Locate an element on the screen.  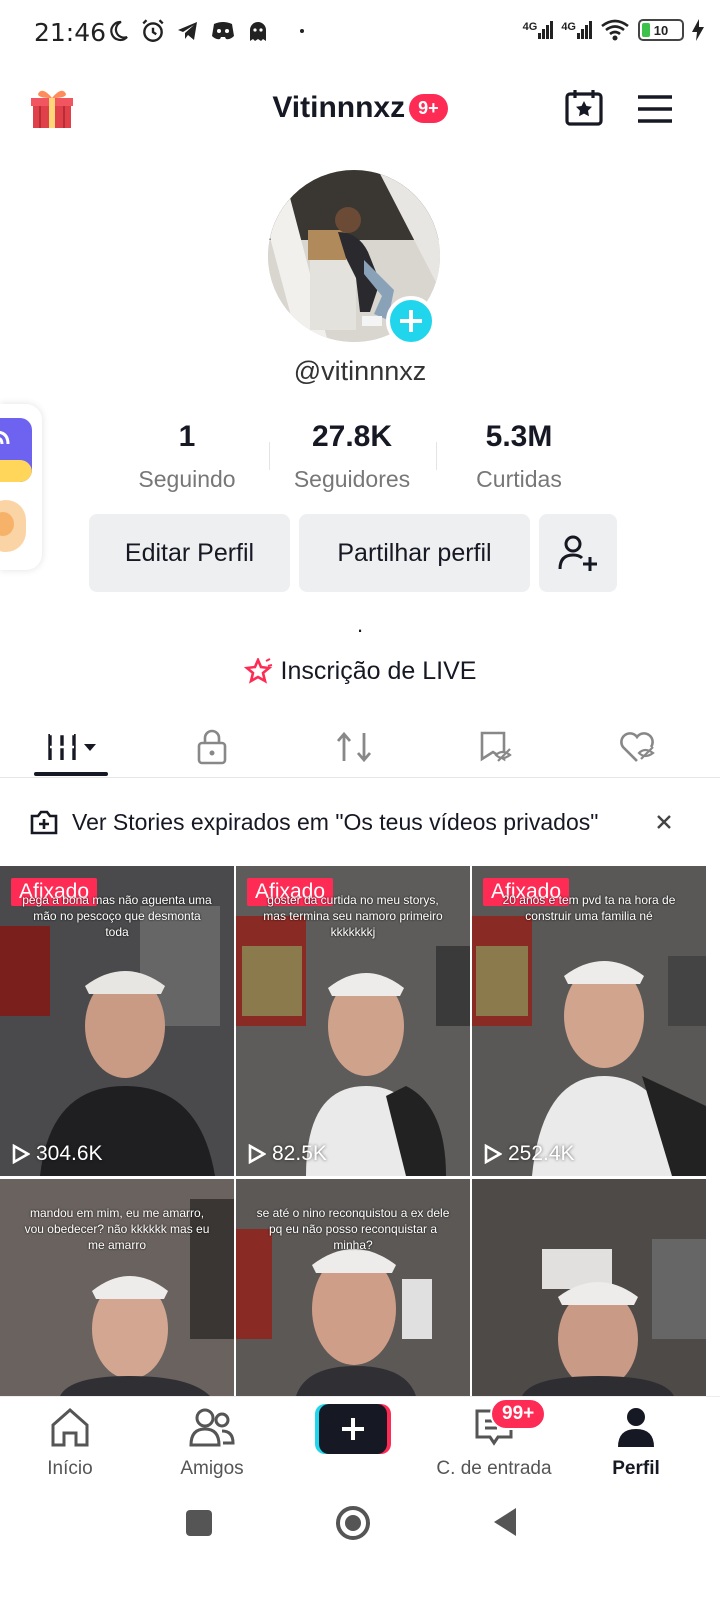
coin-widget-icon is located at coordinates (13, 526).